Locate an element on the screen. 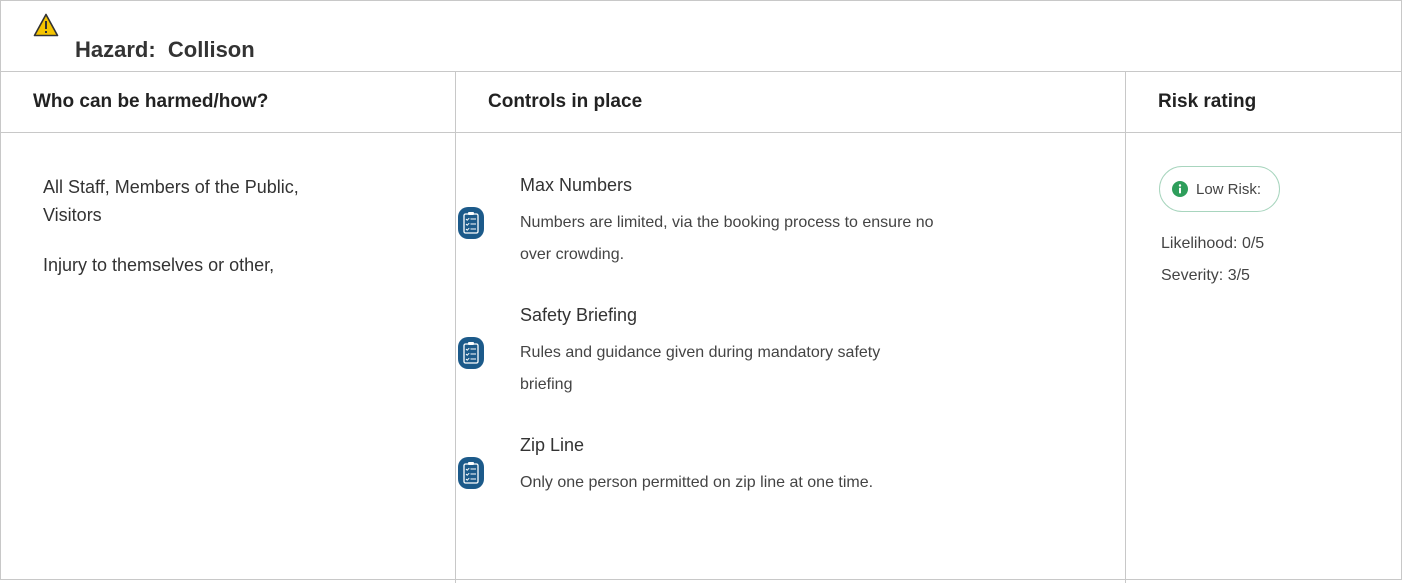 This screenshot has width=1404, height=583. info-circle-icon is located at coordinates (1180, 189).